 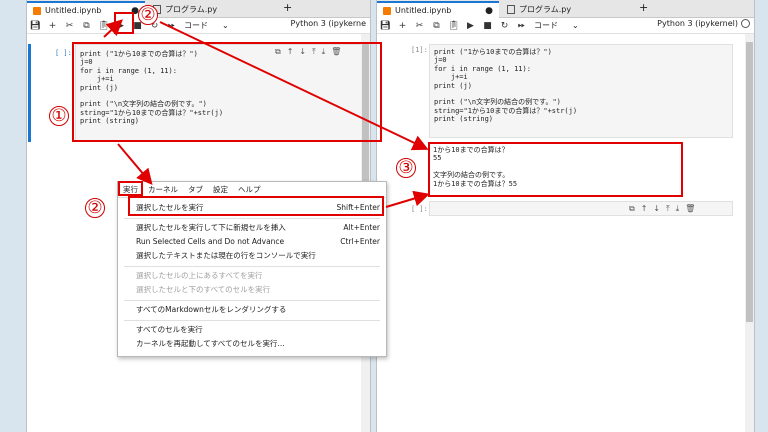 I want to click on callout-step-3: ③, so click(x=406, y=168).